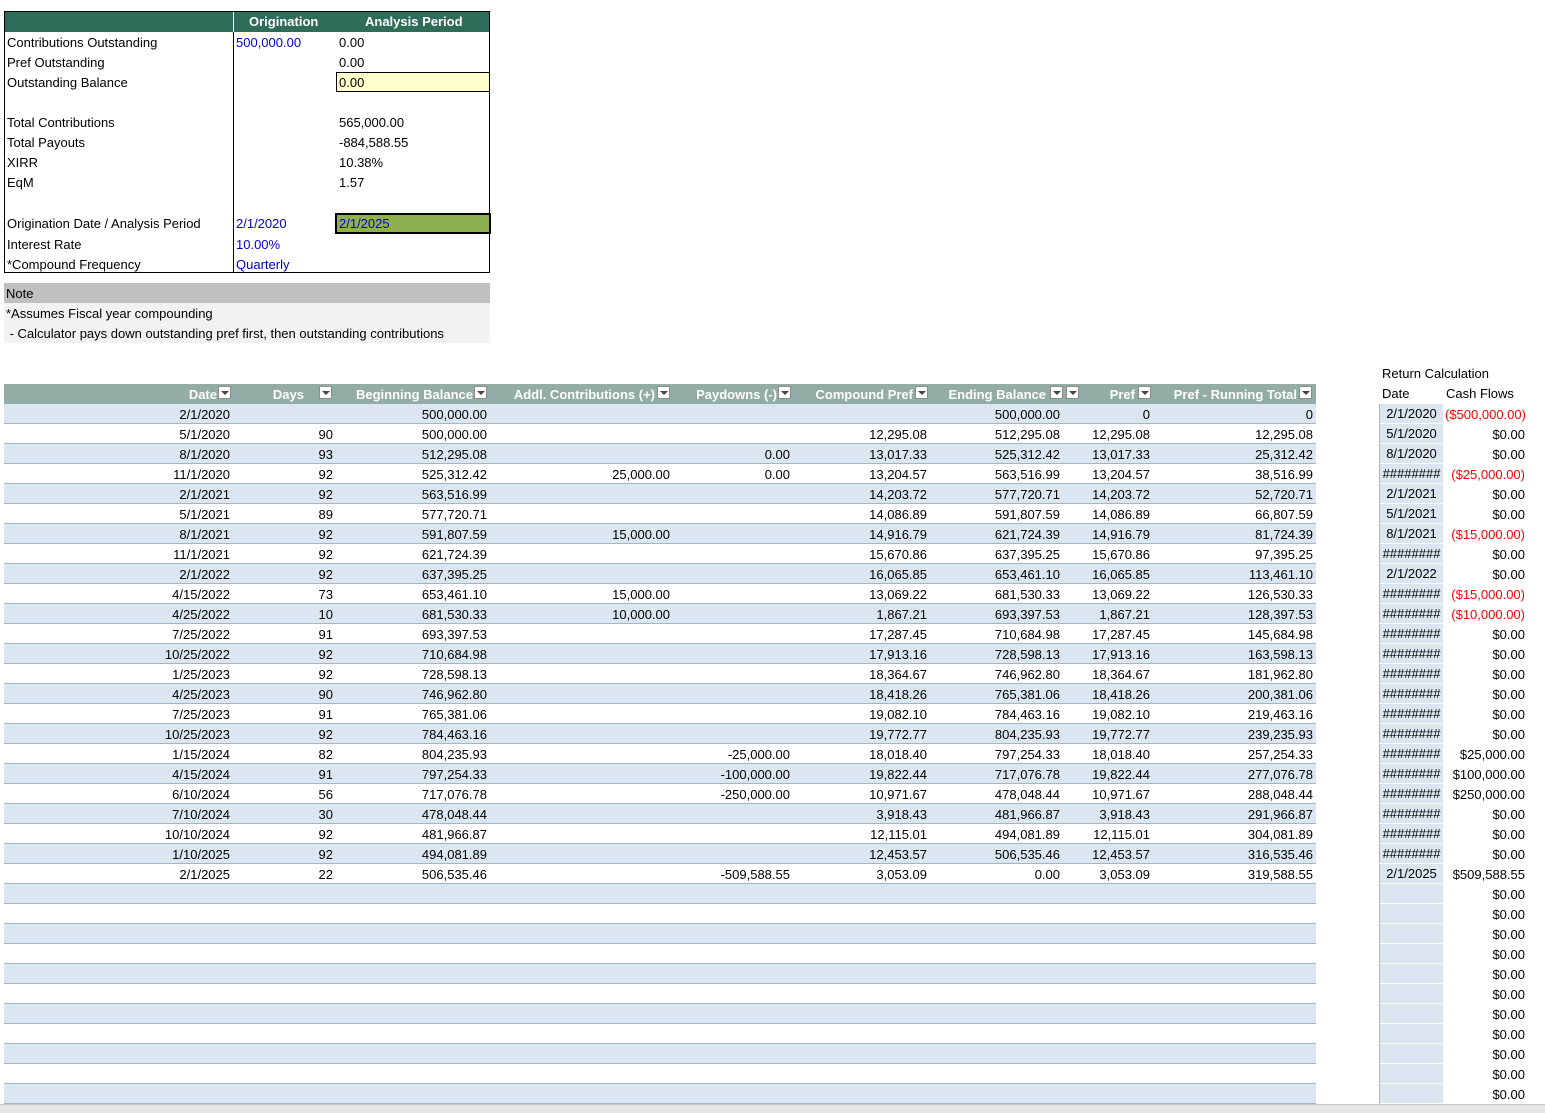 The width and height of the screenshot is (1545, 1113). What do you see at coordinates (204, 454) in the screenshot?
I see `cell-date: 8/1/2020` at bounding box center [204, 454].